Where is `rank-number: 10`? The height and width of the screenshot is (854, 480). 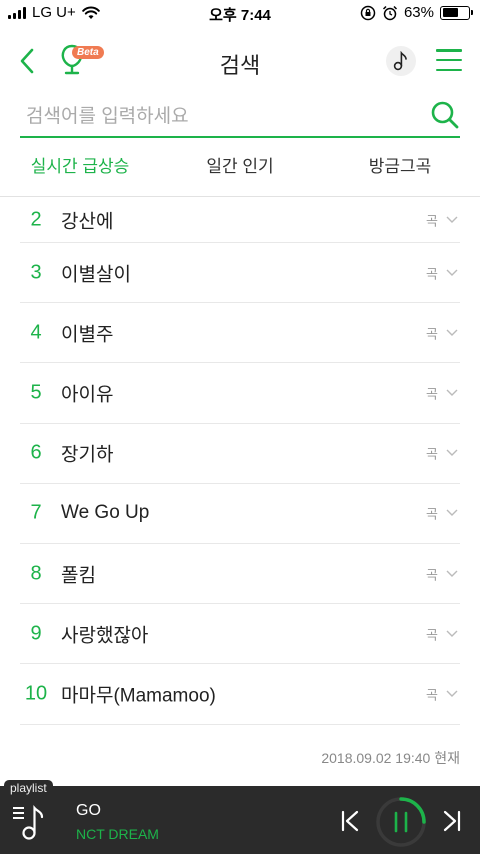
rank-number: 10 is located at coordinates (36, 693).